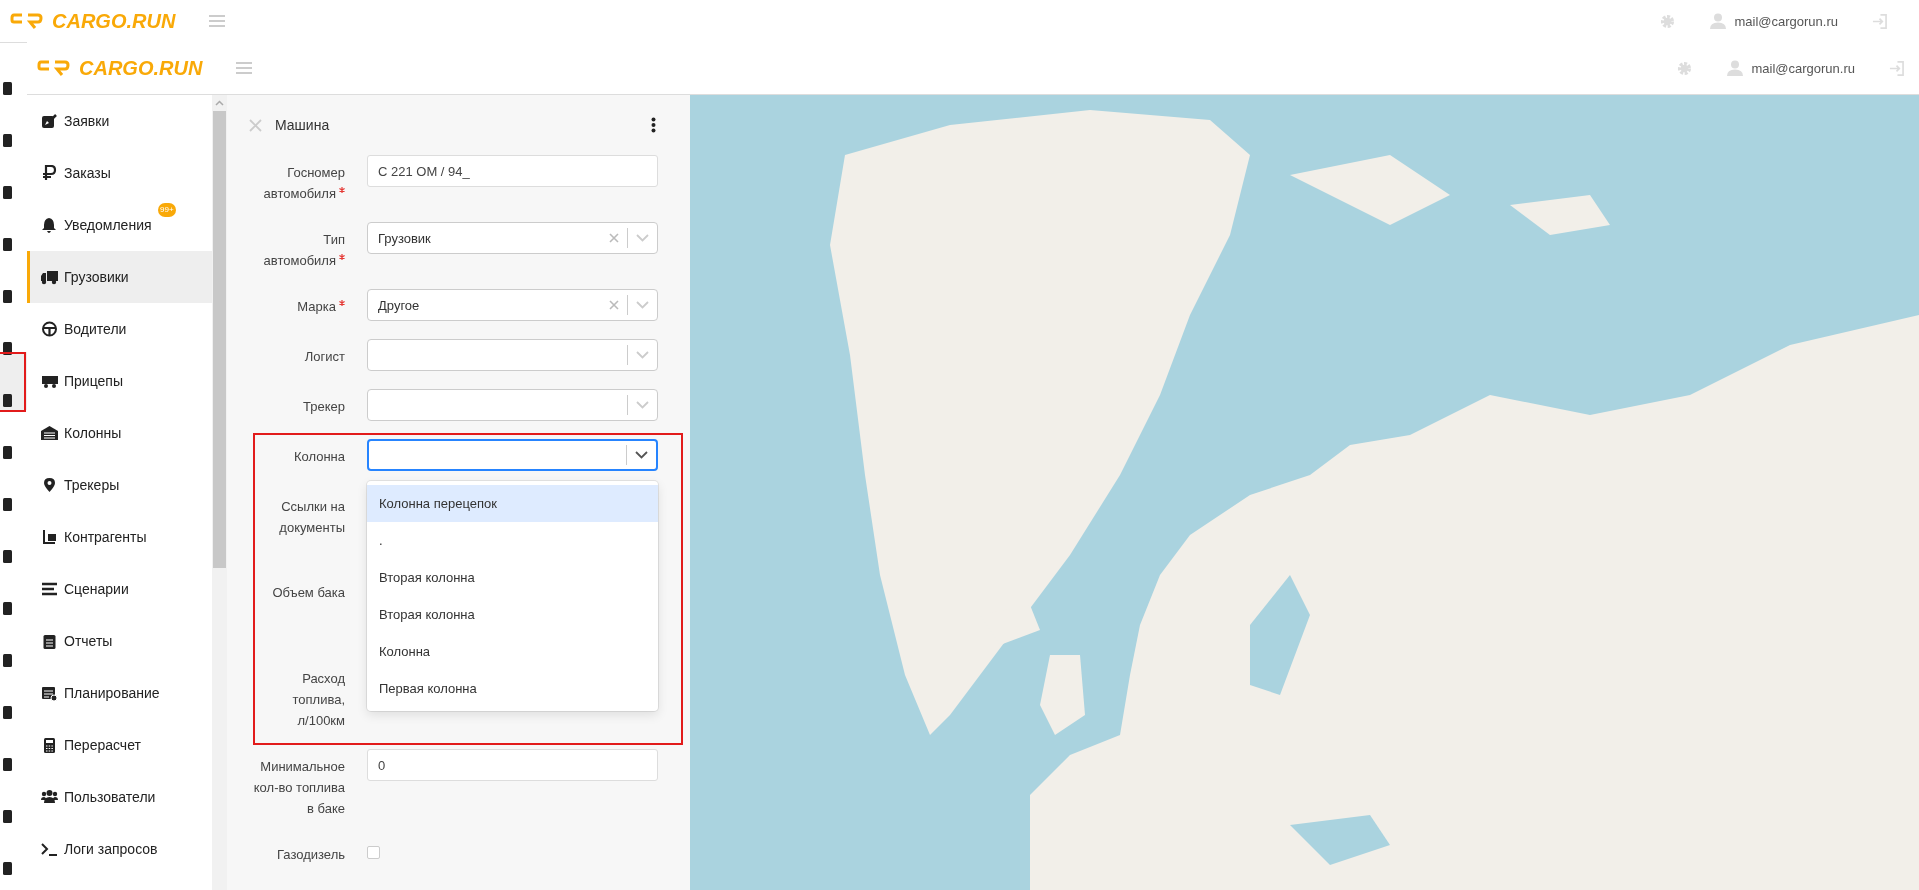 The height and width of the screenshot is (890, 1919). Describe the element at coordinates (49, 589) in the screenshot. I see `lines-icon` at that location.